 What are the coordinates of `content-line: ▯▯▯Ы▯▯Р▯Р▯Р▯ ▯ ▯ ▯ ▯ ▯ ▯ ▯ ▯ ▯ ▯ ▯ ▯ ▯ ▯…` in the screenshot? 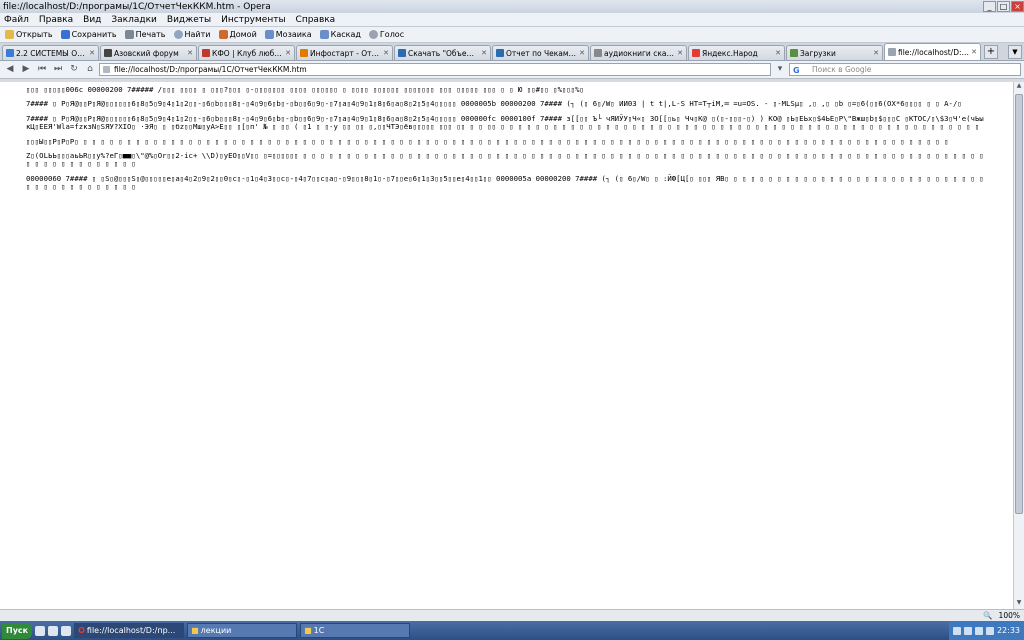 It's located at (487, 141).